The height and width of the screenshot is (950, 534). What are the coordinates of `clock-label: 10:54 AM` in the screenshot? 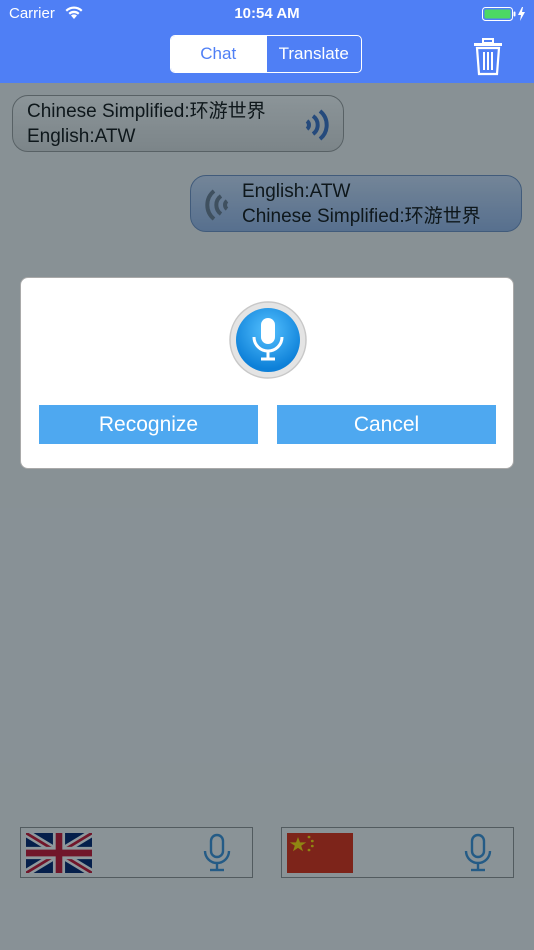 It's located at (267, 13).